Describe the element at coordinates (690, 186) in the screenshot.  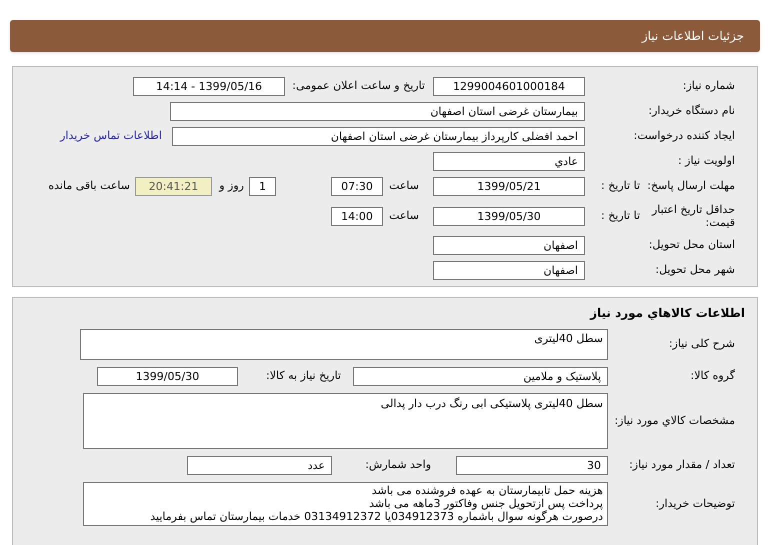
I see `field-label: مهلت ارسال پاسخ:` at that location.